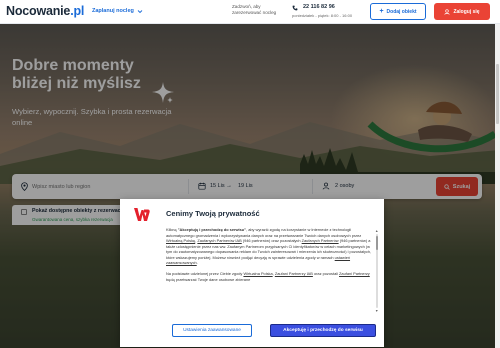 The height and width of the screenshot is (348, 500). I want to click on page-scrollbar-thumb, so click(497, 94).